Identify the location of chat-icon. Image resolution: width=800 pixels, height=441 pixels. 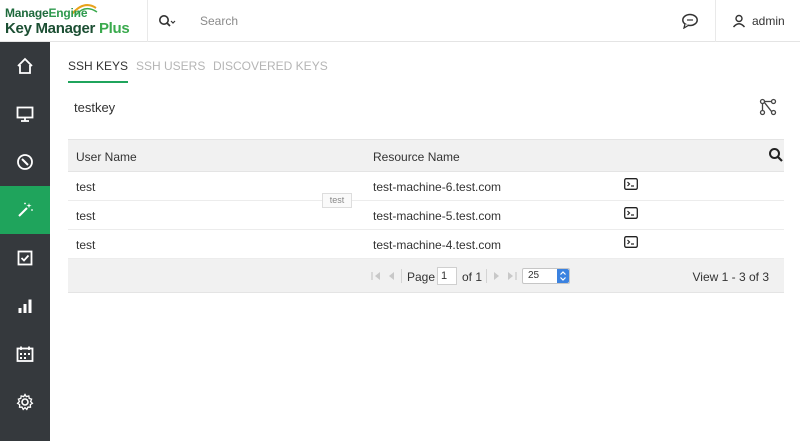
(689, 21).